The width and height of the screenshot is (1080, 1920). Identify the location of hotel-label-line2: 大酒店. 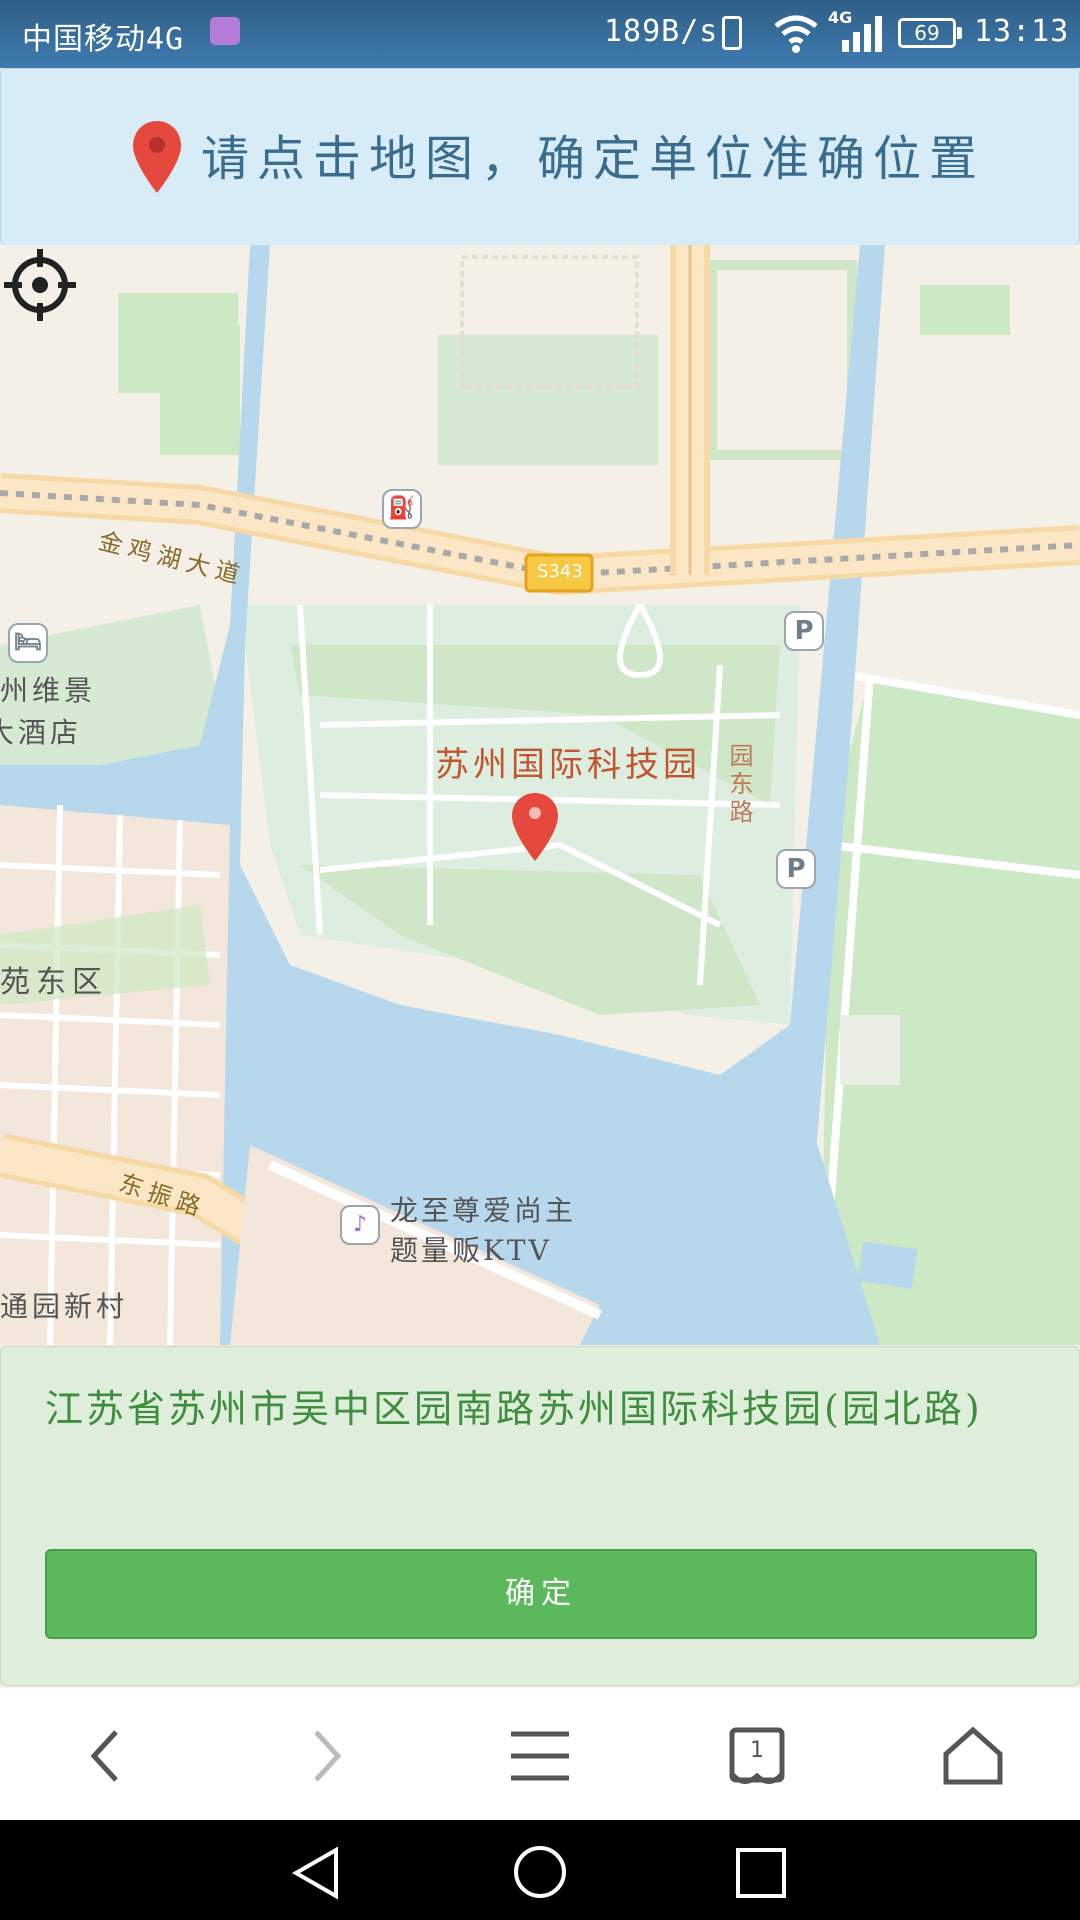
(41, 732).